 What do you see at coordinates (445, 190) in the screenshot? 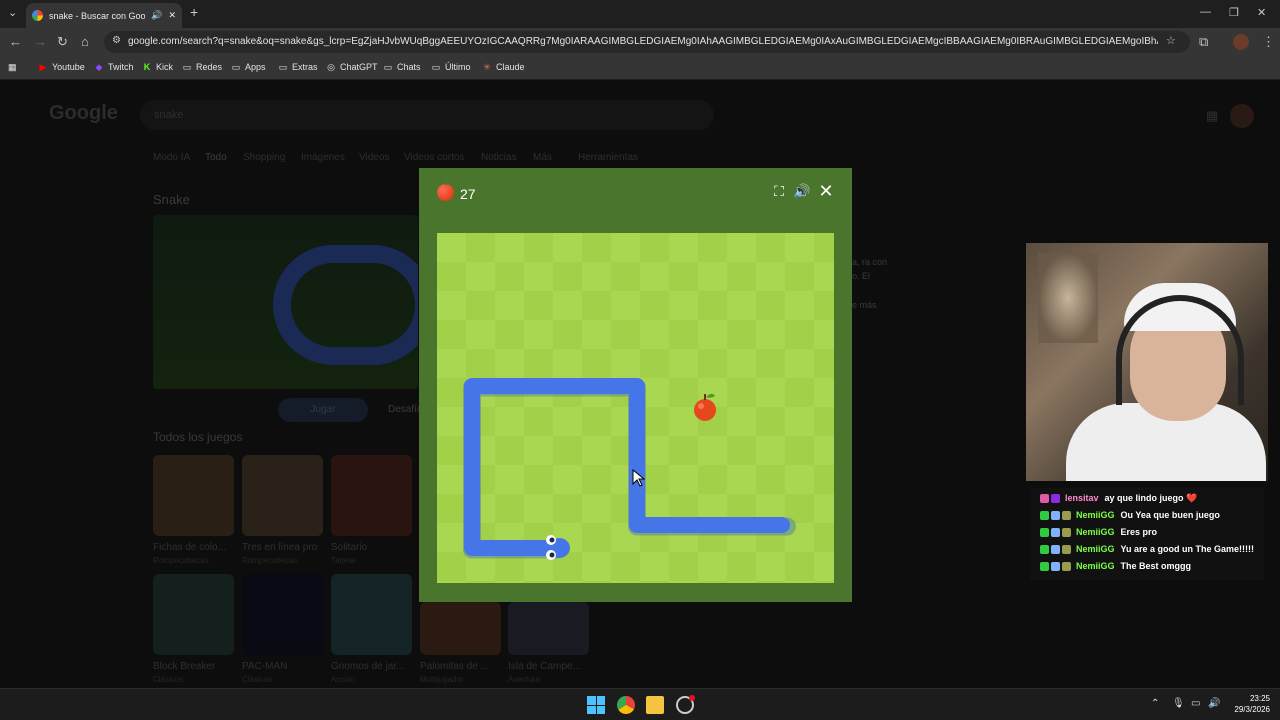
I see `apple-icon` at bounding box center [445, 190].